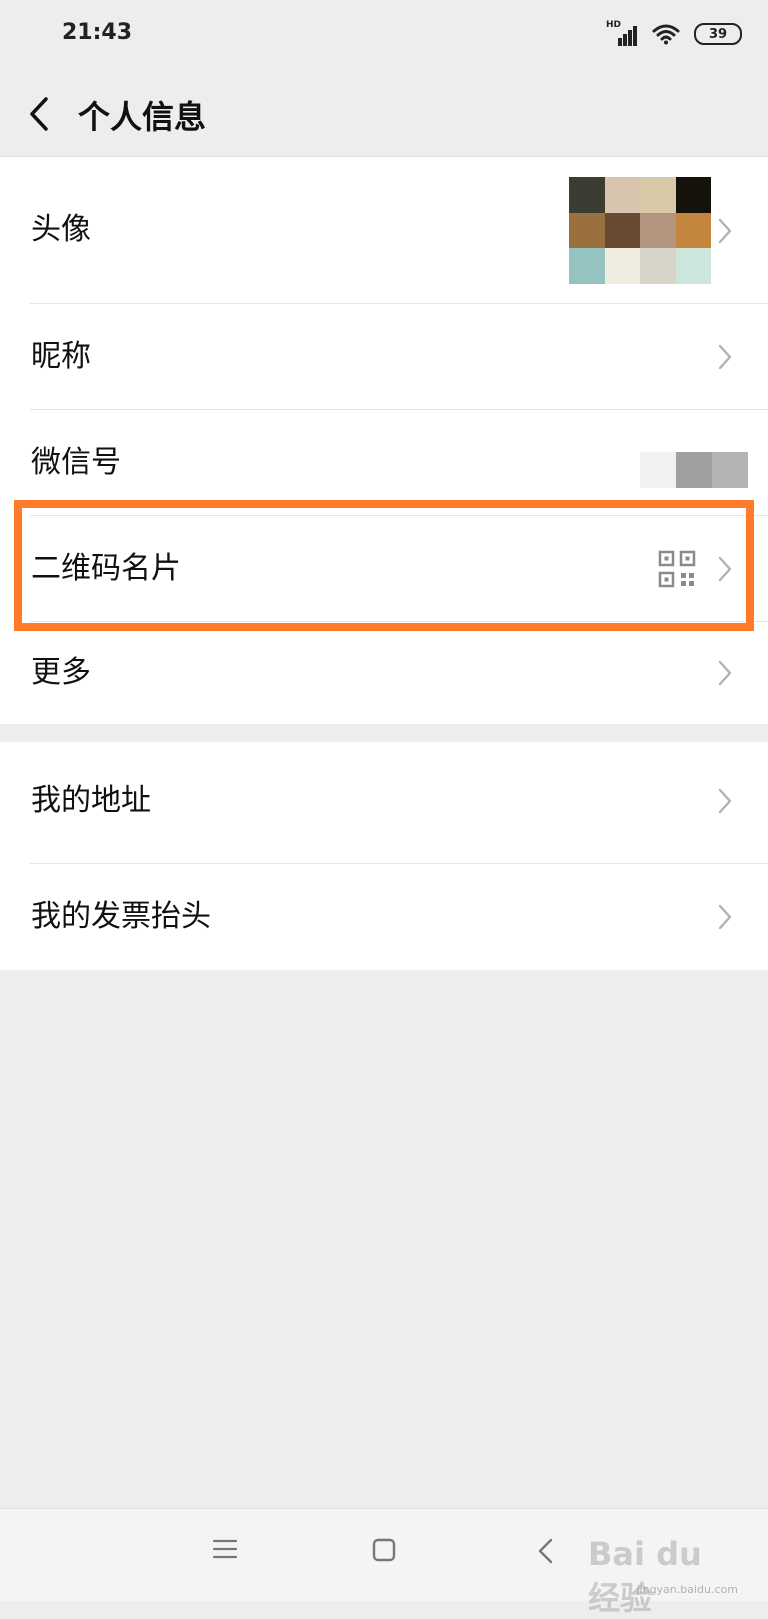 The image size is (768, 1619). Describe the element at coordinates (384, 230) in the screenshot. I see `avatar-row: 头像` at that location.